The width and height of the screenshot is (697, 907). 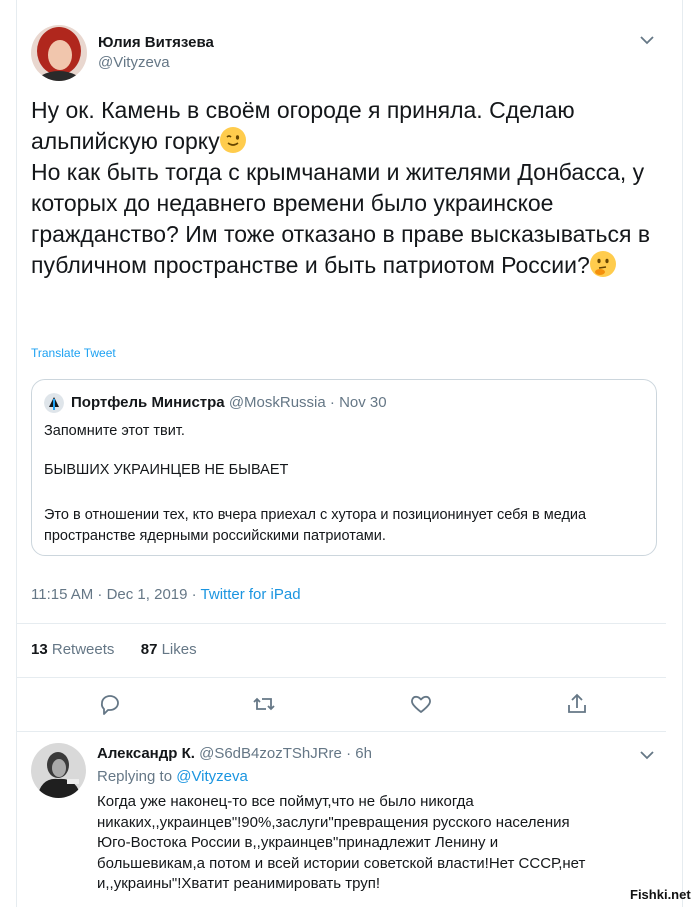 I want to click on replying-to: Replying to @Vityzeva, so click(x=172, y=776).